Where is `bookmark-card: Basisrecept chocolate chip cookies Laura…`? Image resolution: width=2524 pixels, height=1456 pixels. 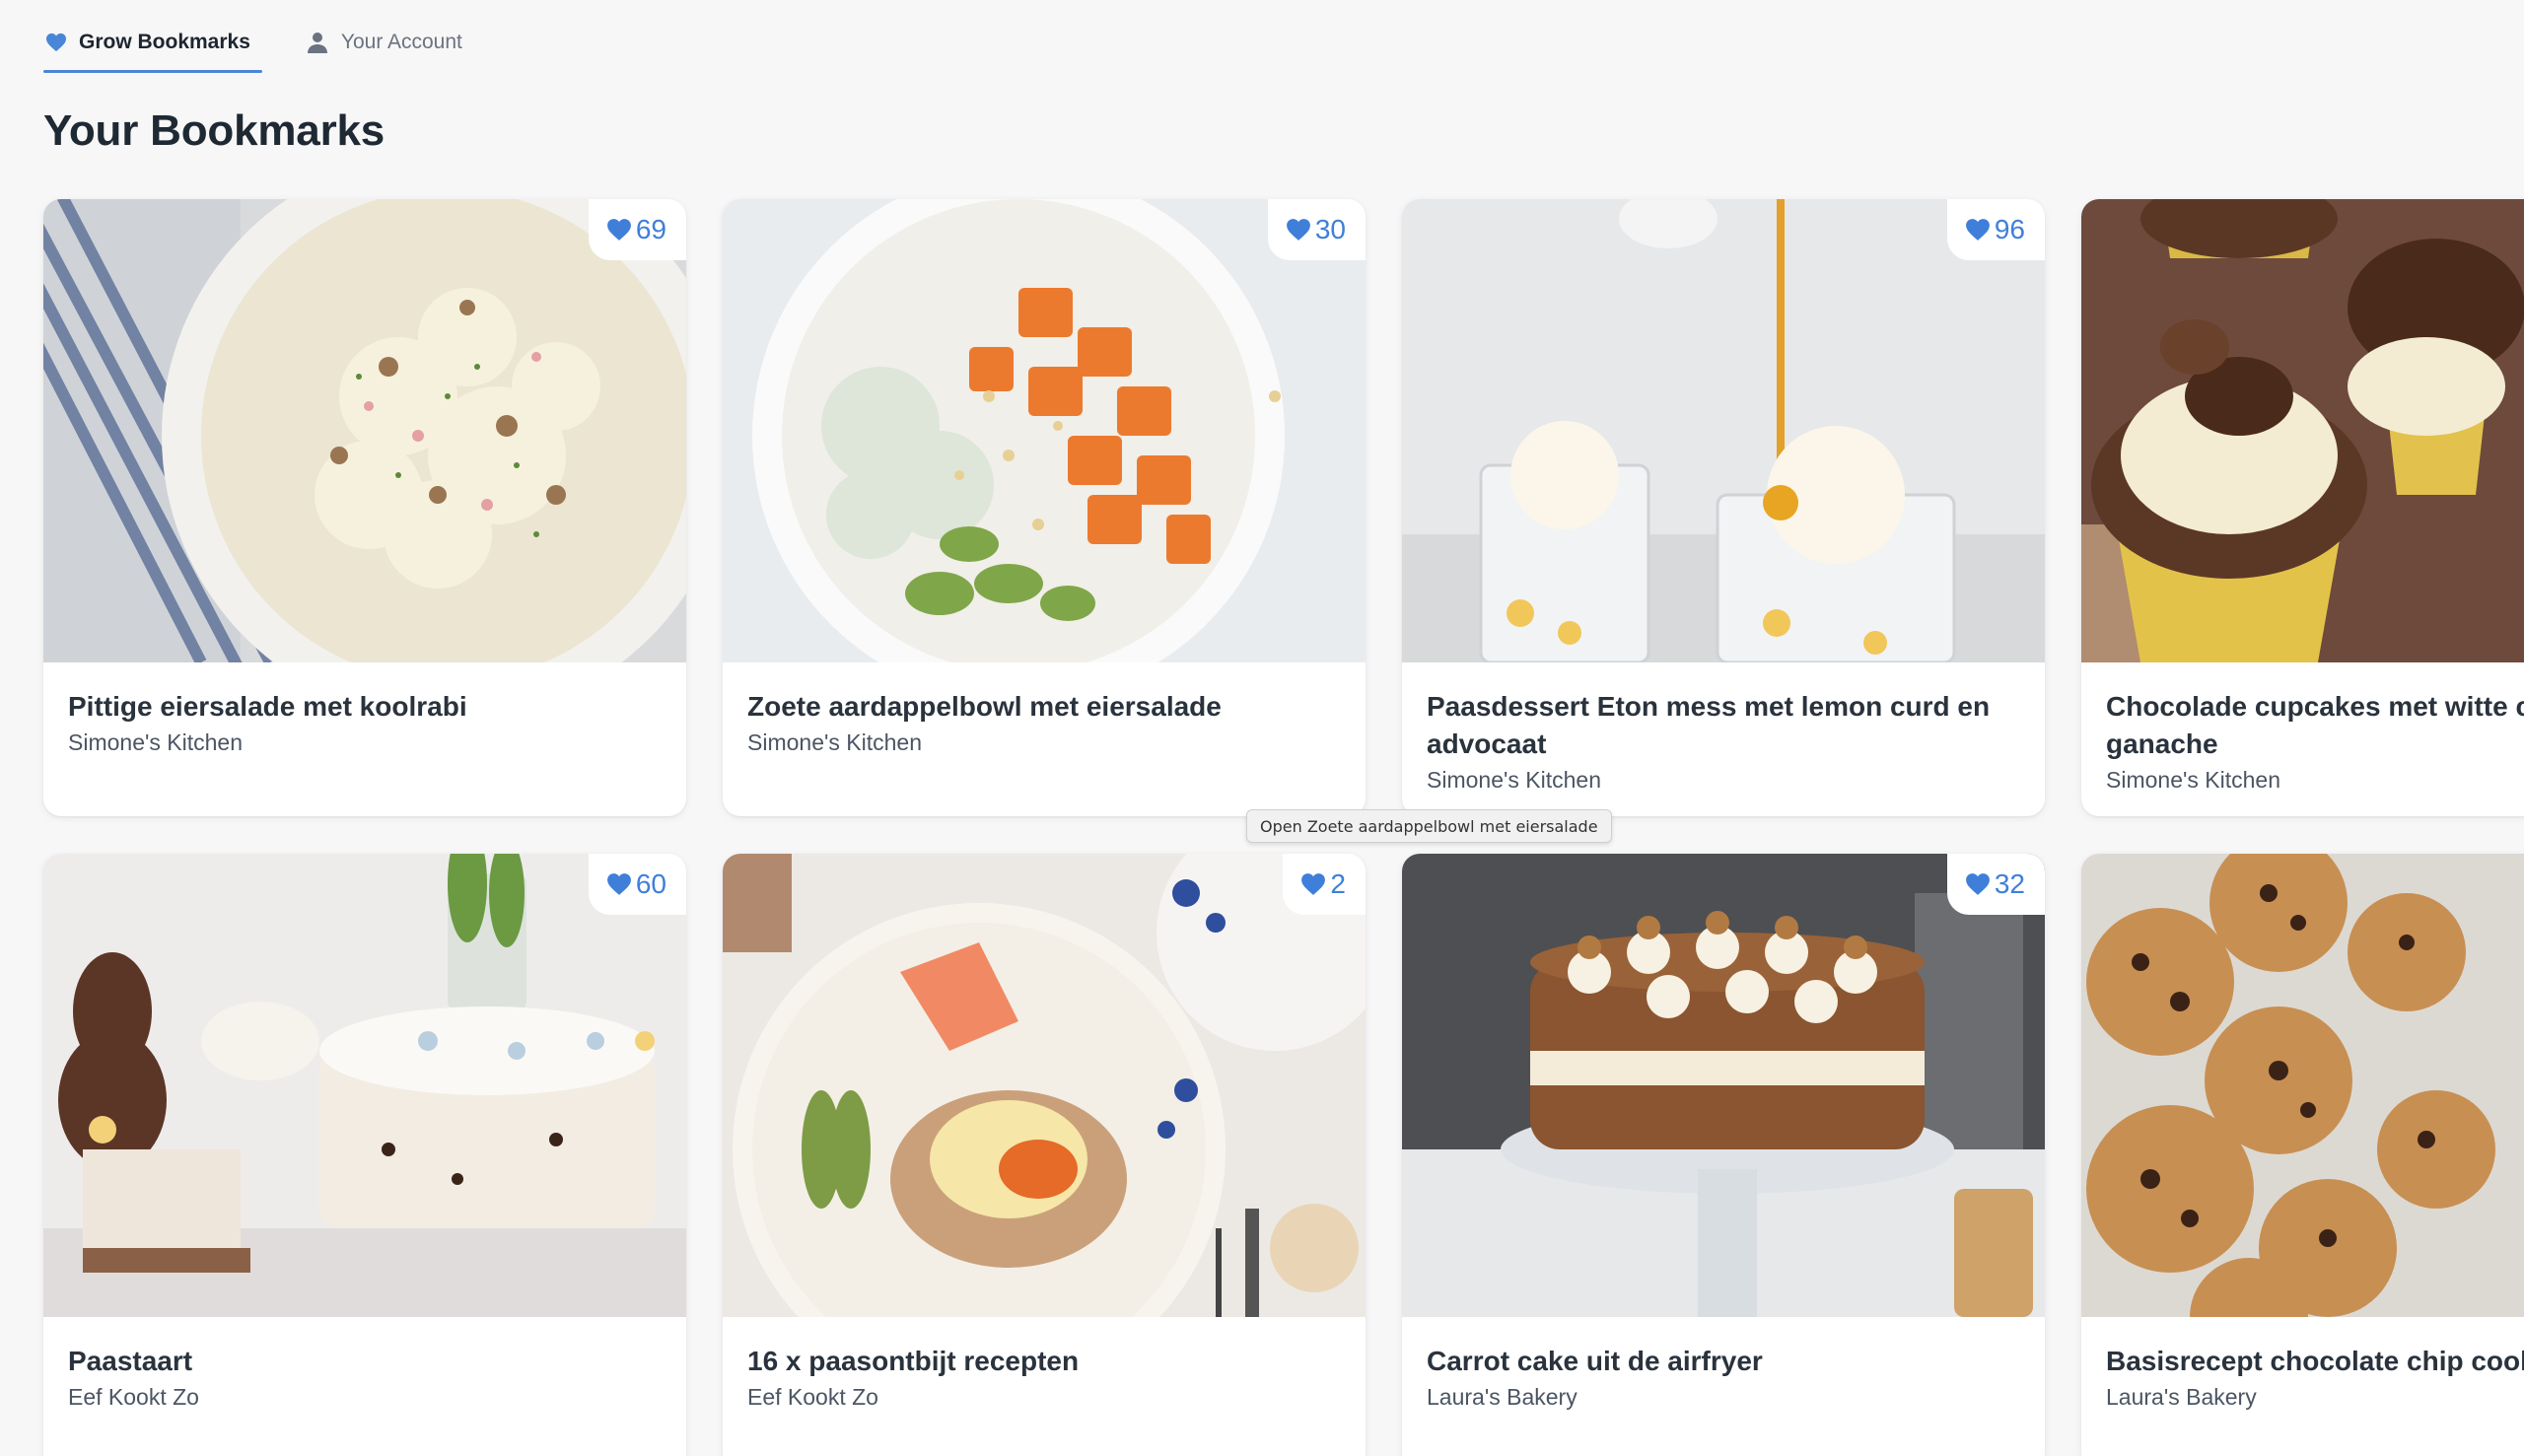 bookmark-card: Basisrecept chocolate chip cookies Laura… is located at coordinates (2302, 1155).